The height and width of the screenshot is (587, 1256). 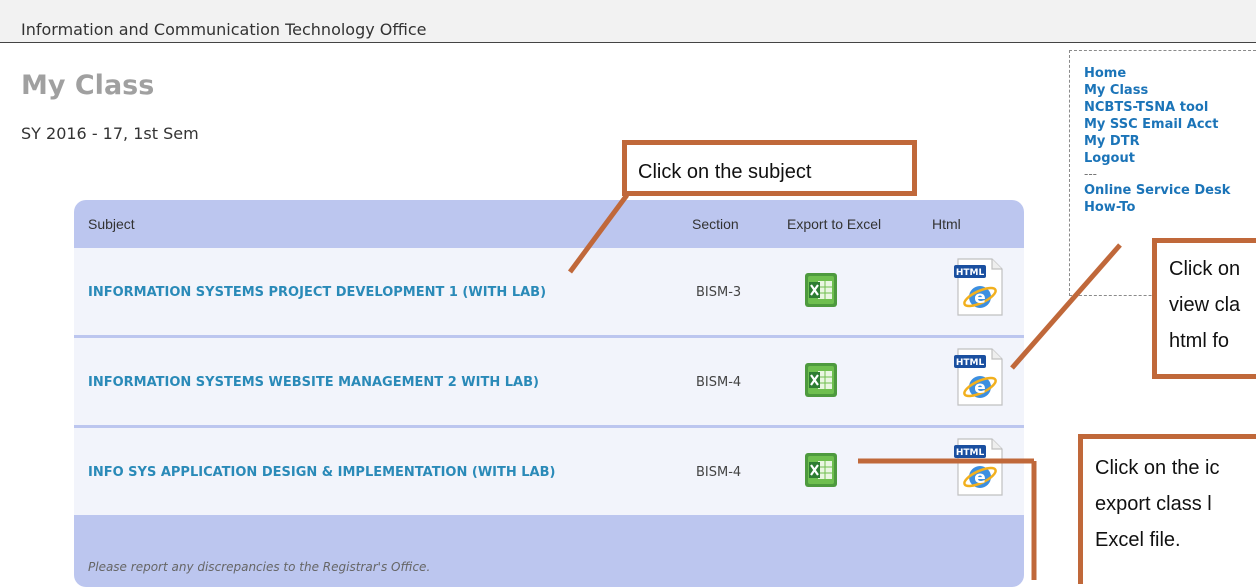 What do you see at coordinates (1205, 269) in the screenshot?
I see `callout-html-line1: Click on` at bounding box center [1205, 269].